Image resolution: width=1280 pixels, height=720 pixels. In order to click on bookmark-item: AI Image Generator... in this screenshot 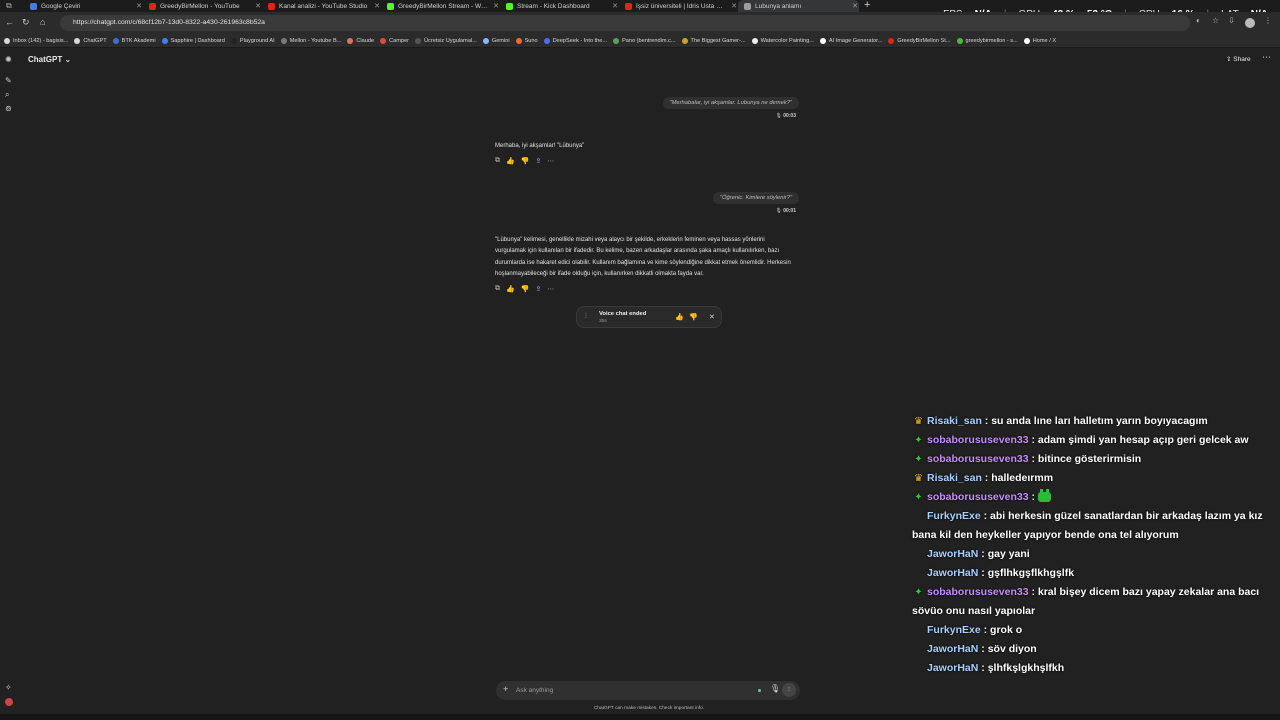, I will do `click(850, 40)`.